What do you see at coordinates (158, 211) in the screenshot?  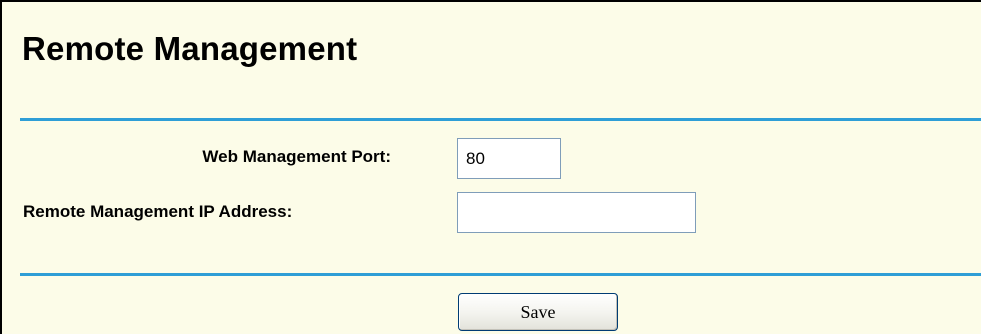 I see `remote-management-ip-label: Remote Management IP Address:` at bounding box center [158, 211].